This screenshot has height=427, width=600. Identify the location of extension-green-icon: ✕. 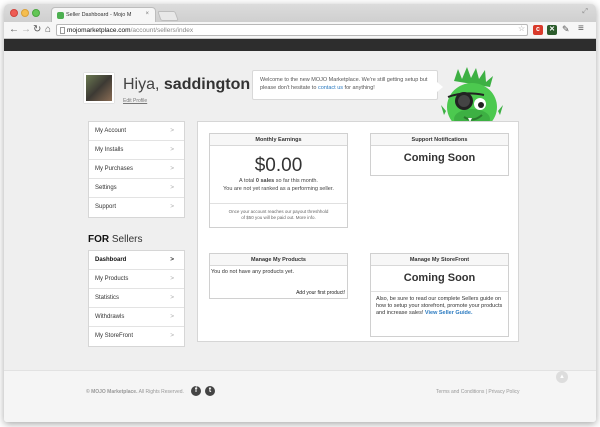
(552, 30).